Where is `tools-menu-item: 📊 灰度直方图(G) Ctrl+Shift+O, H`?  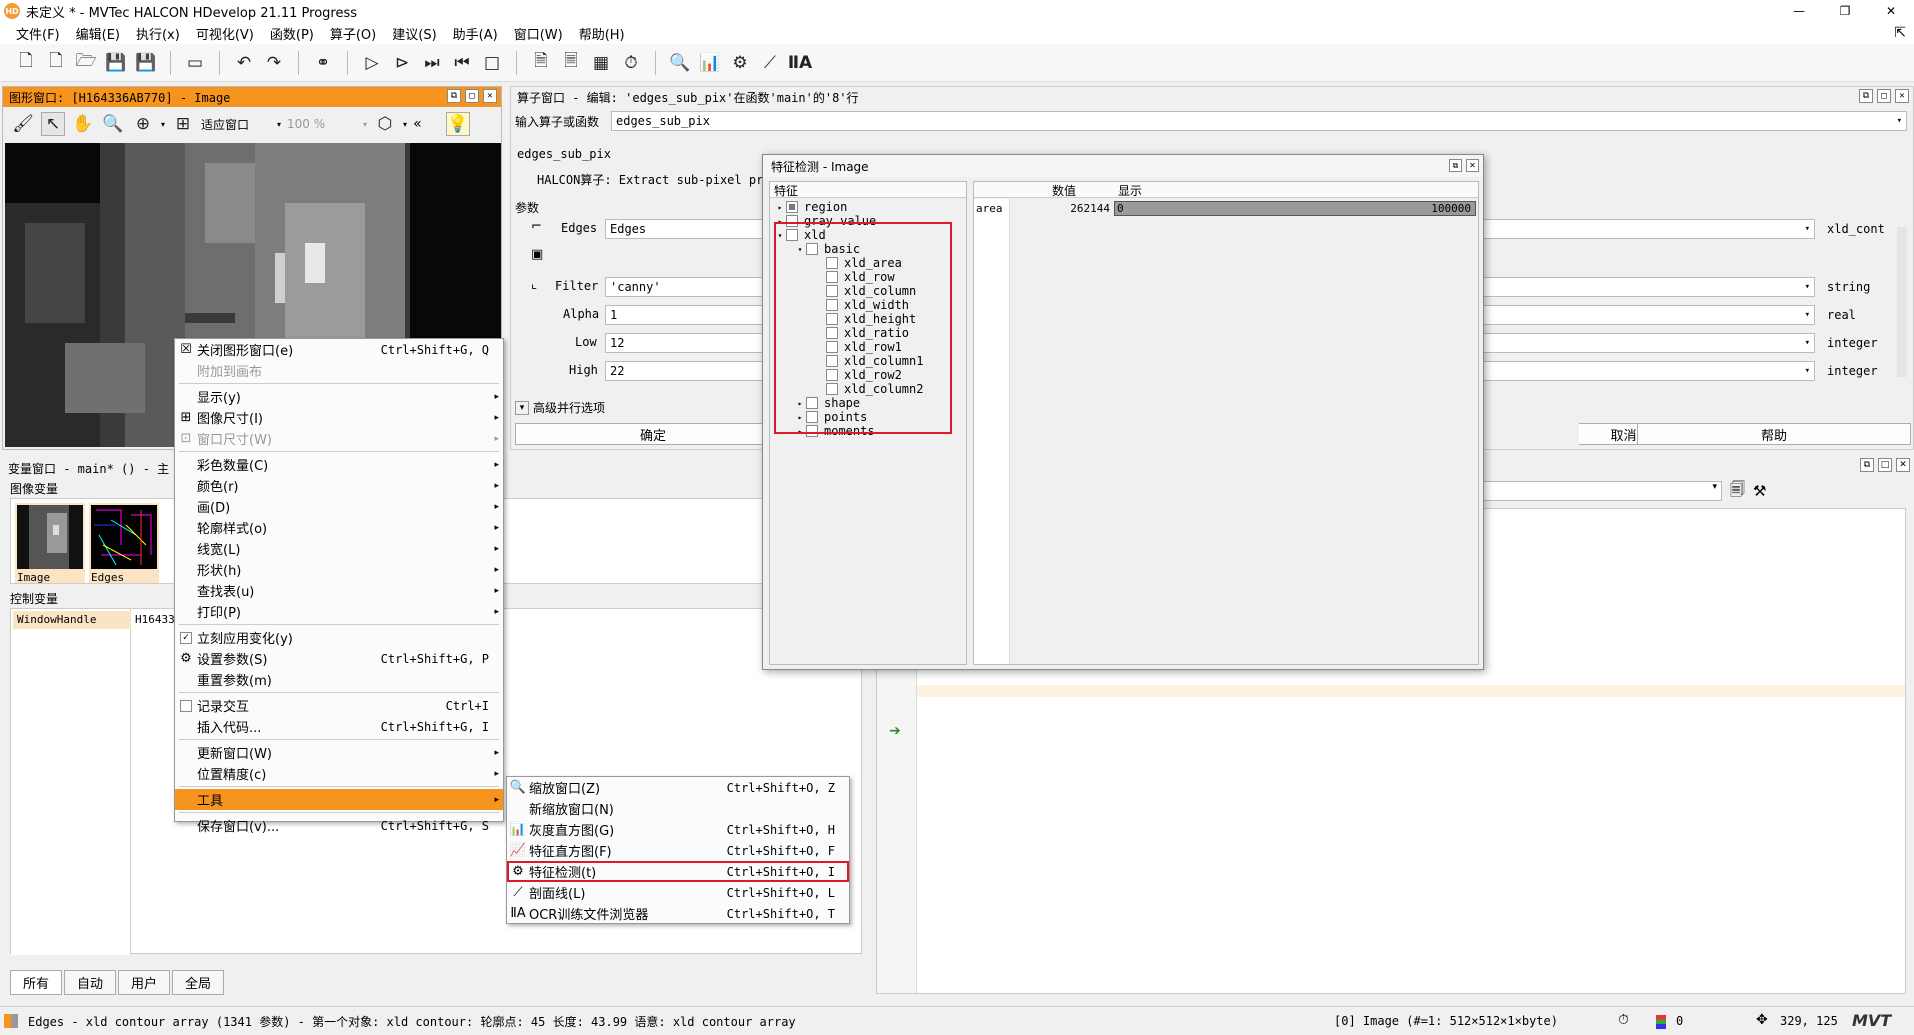
tools-menu-item: 📊 灰度直方图(G) Ctrl+Shift+O, H is located at coordinates (678, 829).